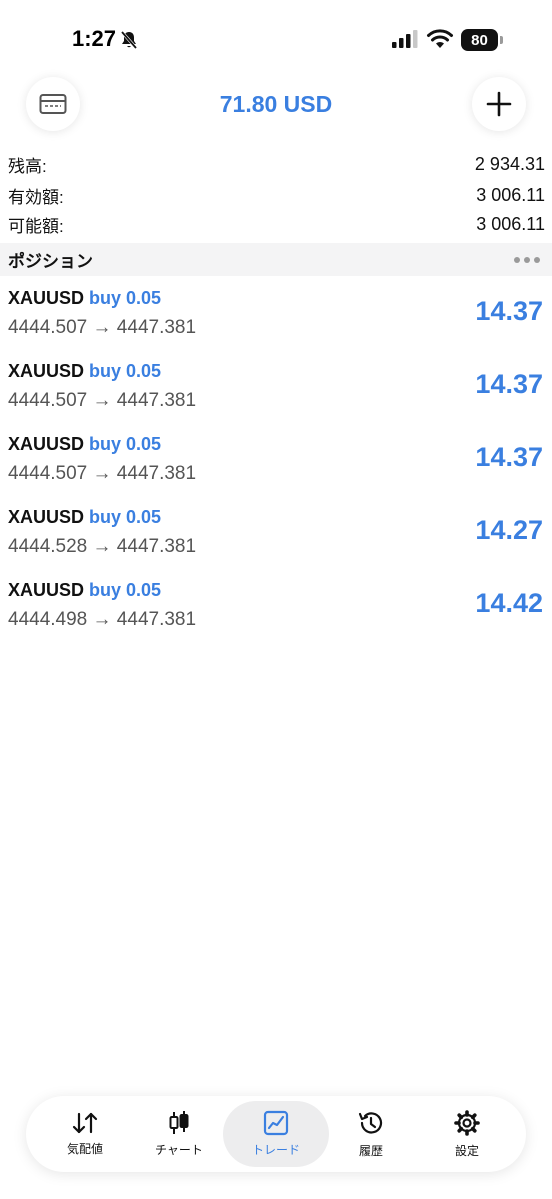  What do you see at coordinates (36, 197) in the screenshot?
I see `equity-label: 有効額:` at bounding box center [36, 197].